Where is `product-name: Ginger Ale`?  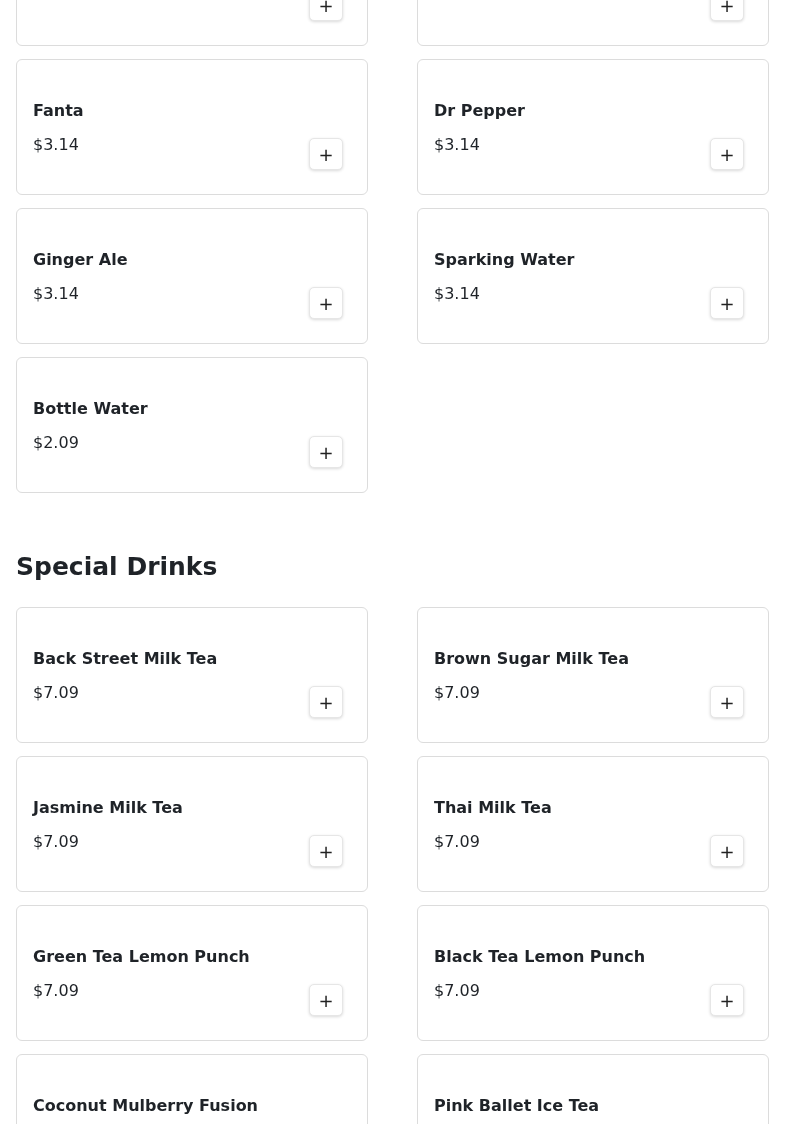 product-name: Ginger Ale is located at coordinates (80, 260).